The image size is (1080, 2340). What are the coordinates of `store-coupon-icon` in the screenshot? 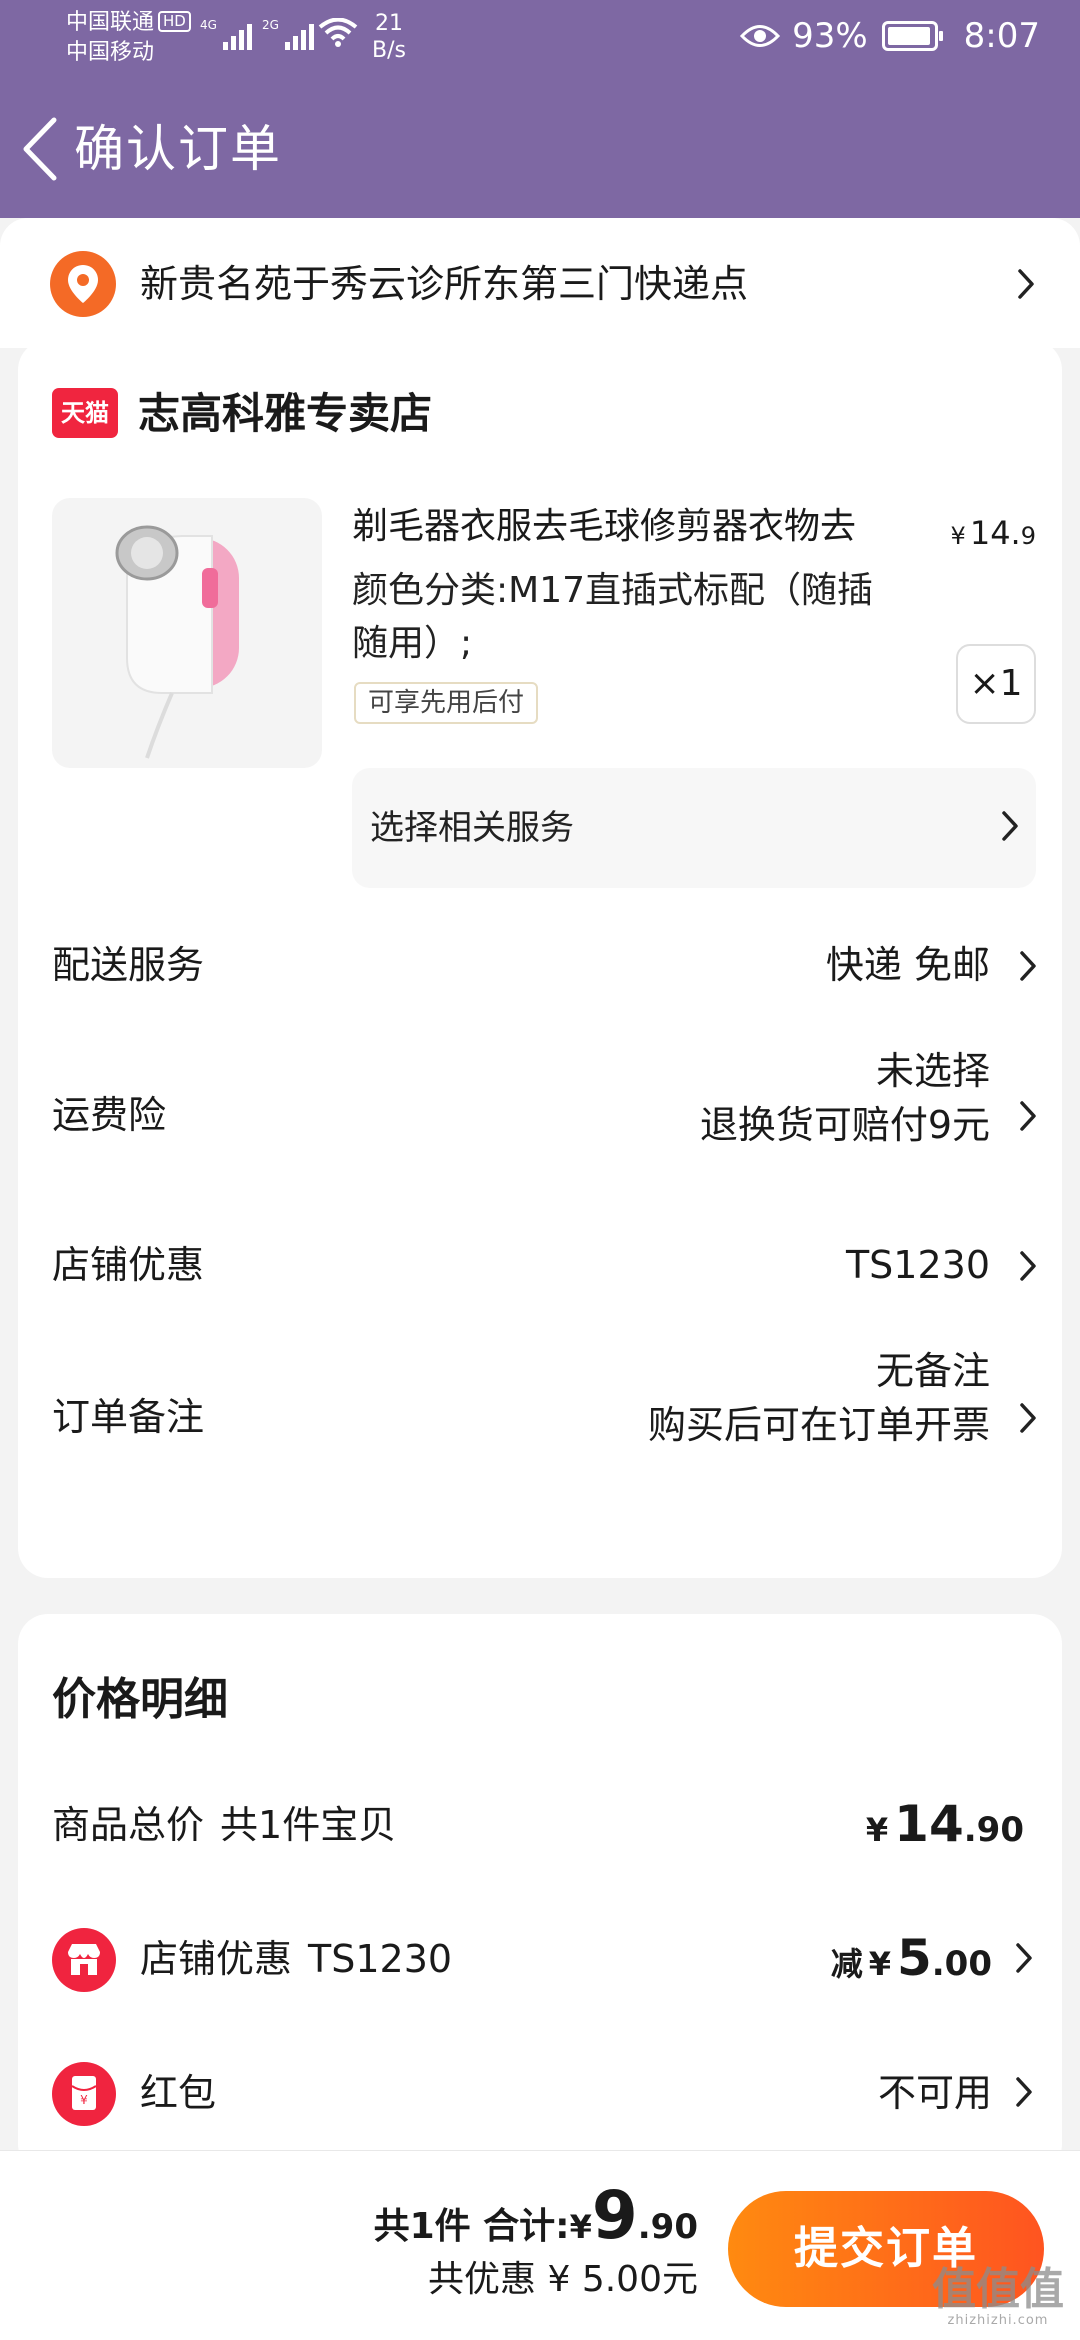 It's located at (84, 1960).